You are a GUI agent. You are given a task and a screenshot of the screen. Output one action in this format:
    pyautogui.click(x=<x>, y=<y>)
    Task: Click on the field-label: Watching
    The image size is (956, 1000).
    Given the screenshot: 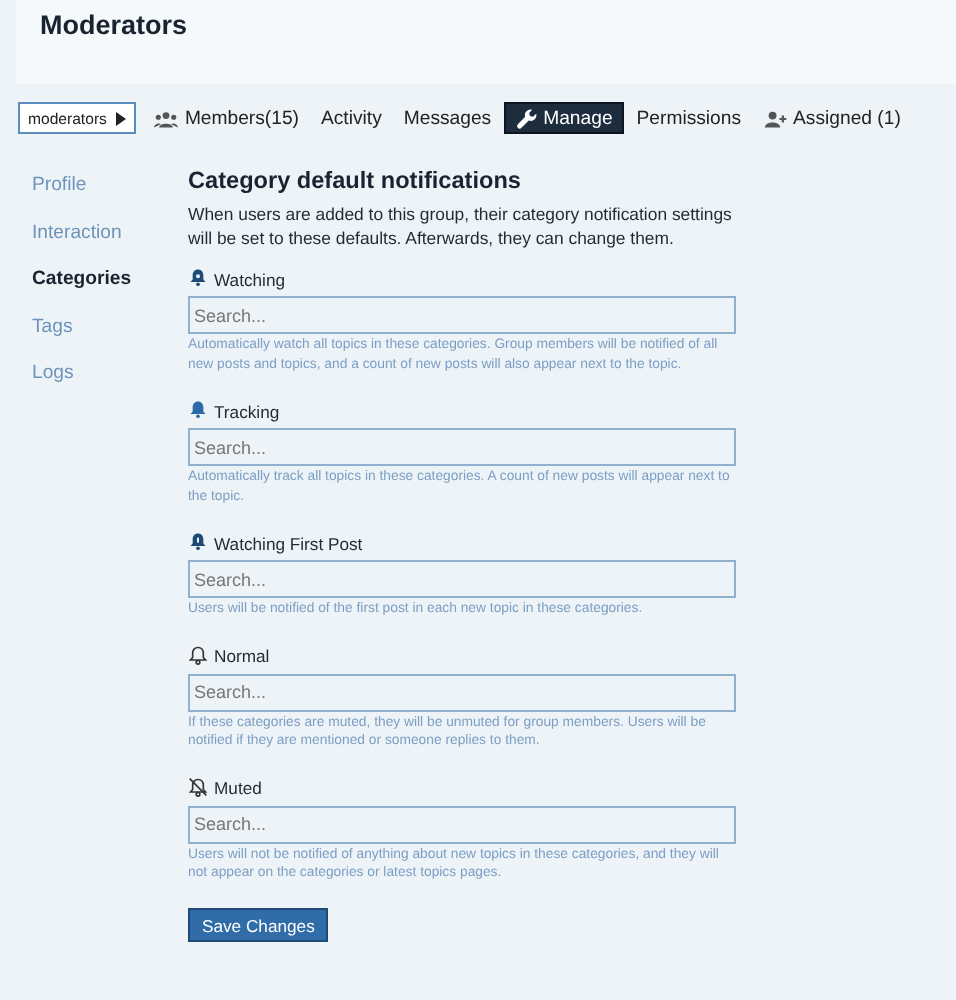 What is the action you would take?
    pyautogui.click(x=250, y=279)
    